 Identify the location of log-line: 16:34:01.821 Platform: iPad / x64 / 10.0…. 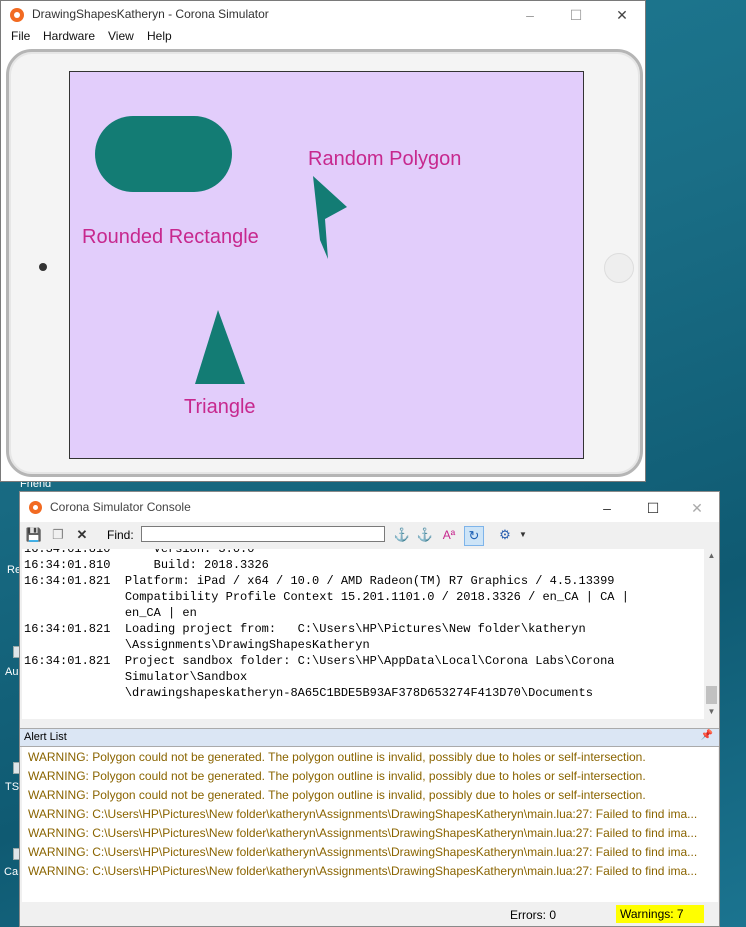
(319, 581).